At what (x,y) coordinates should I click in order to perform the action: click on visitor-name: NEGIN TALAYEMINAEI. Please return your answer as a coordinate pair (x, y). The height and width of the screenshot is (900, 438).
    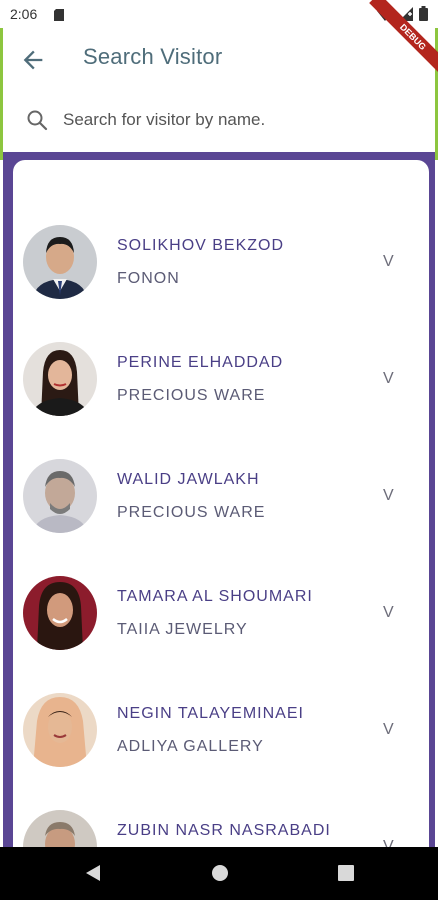
    Looking at the image, I should click on (210, 713).